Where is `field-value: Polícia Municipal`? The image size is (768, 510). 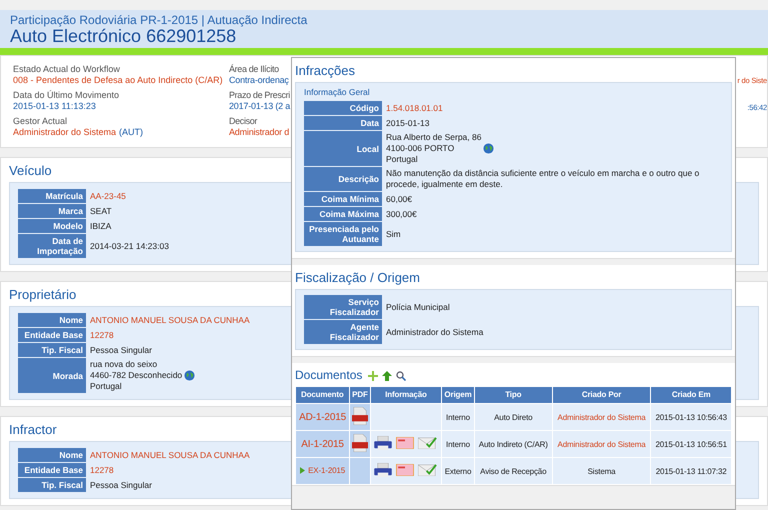 field-value: Polícia Municipal is located at coordinates (418, 307).